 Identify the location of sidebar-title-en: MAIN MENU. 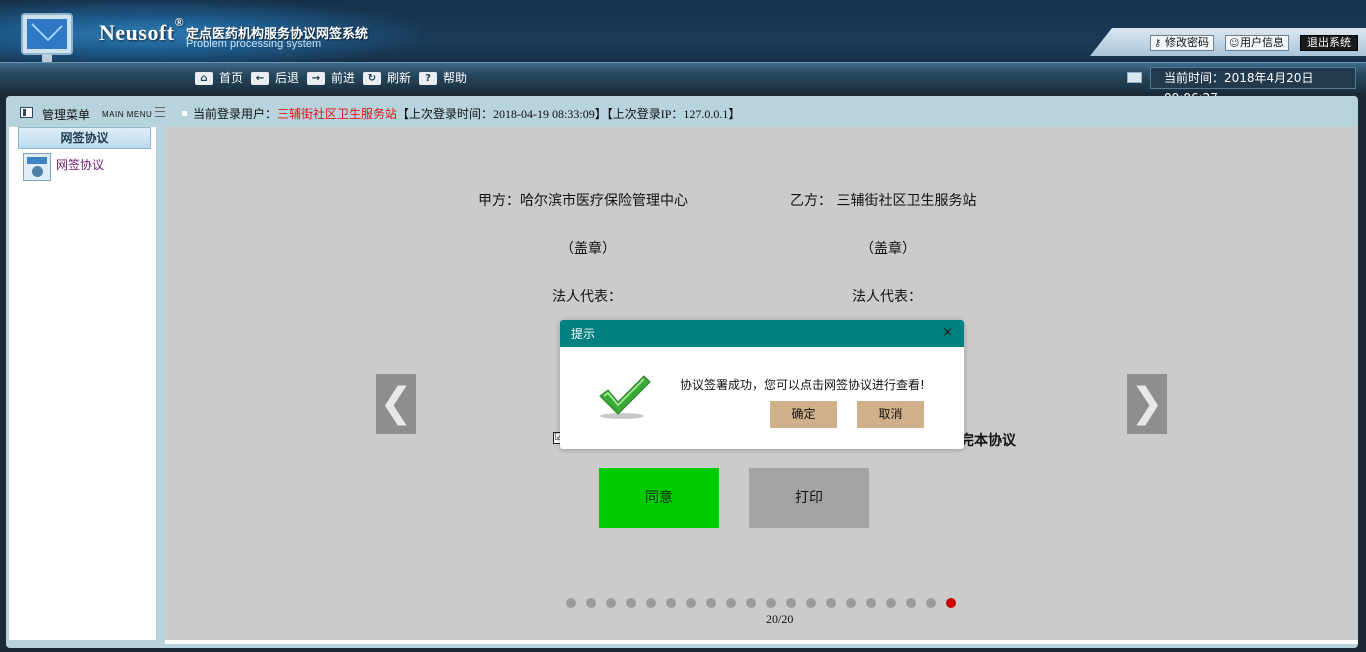
(127, 114).